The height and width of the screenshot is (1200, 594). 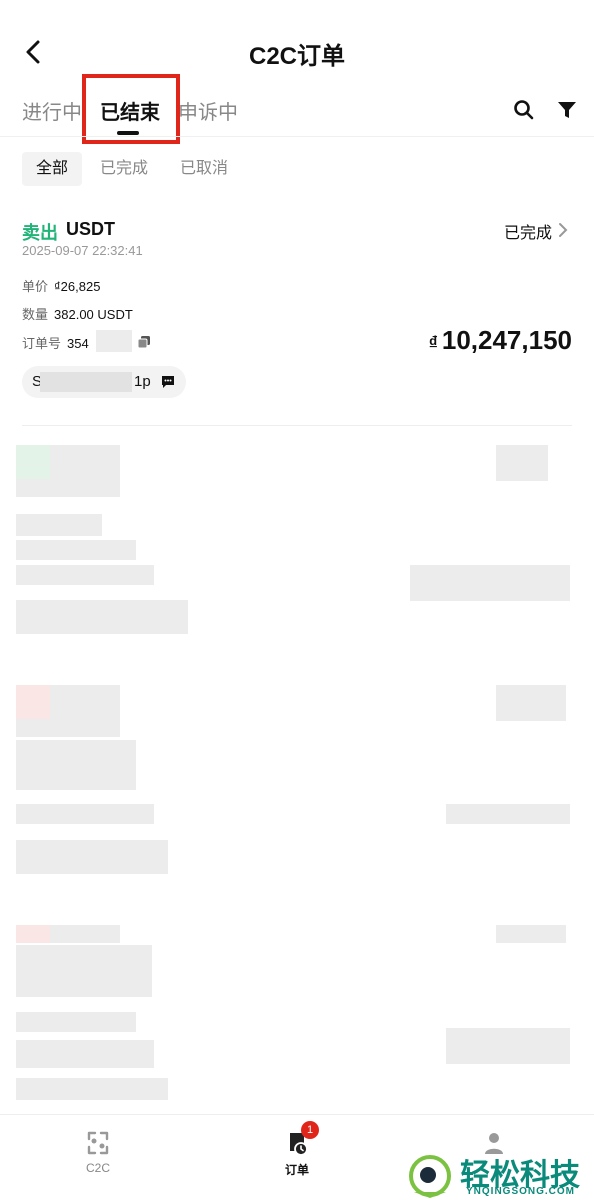 What do you see at coordinates (296, 56) in the screenshot?
I see `page-title: C2C订单` at bounding box center [296, 56].